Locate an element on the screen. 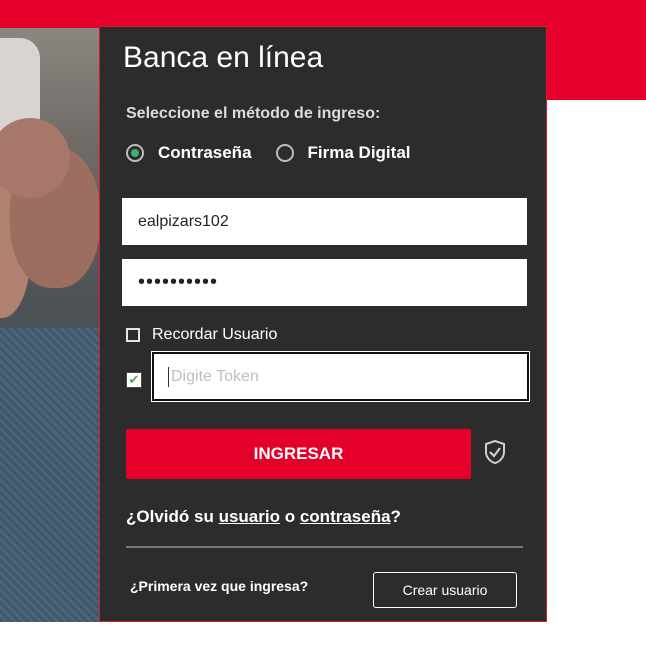 The width and height of the screenshot is (646, 646). password-field: •••••••••• is located at coordinates (324, 282).